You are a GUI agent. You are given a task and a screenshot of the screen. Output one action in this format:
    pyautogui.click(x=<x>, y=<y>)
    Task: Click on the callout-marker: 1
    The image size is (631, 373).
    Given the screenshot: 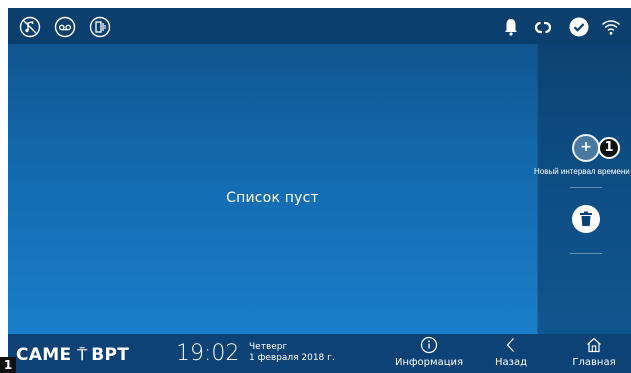 What is the action you would take?
    pyautogui.click(x=609, y=148)
    